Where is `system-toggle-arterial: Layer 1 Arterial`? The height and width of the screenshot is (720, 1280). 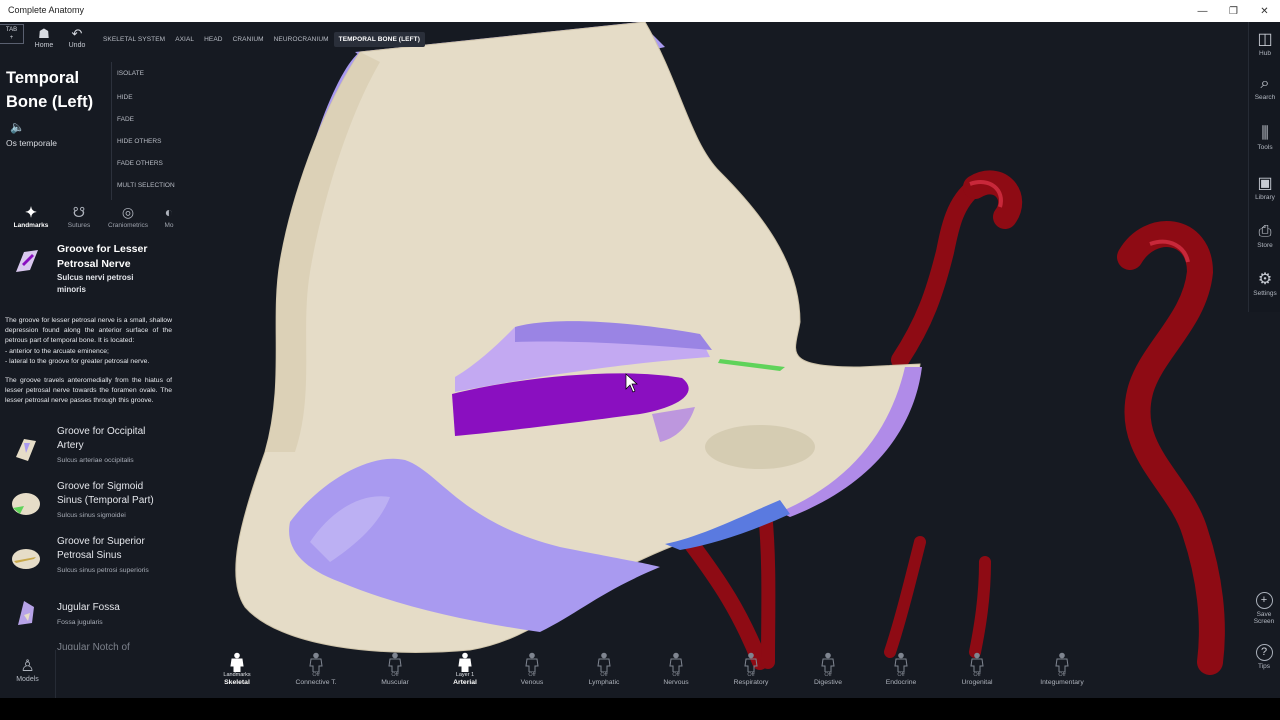
system-toggle-arterial: Layer 1 Arterial is located at coordinates (465, 669).